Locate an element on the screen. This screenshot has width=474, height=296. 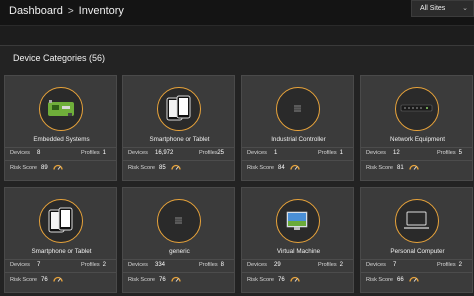
category-name: Virtual Machine is located at coordinates (298, 251).